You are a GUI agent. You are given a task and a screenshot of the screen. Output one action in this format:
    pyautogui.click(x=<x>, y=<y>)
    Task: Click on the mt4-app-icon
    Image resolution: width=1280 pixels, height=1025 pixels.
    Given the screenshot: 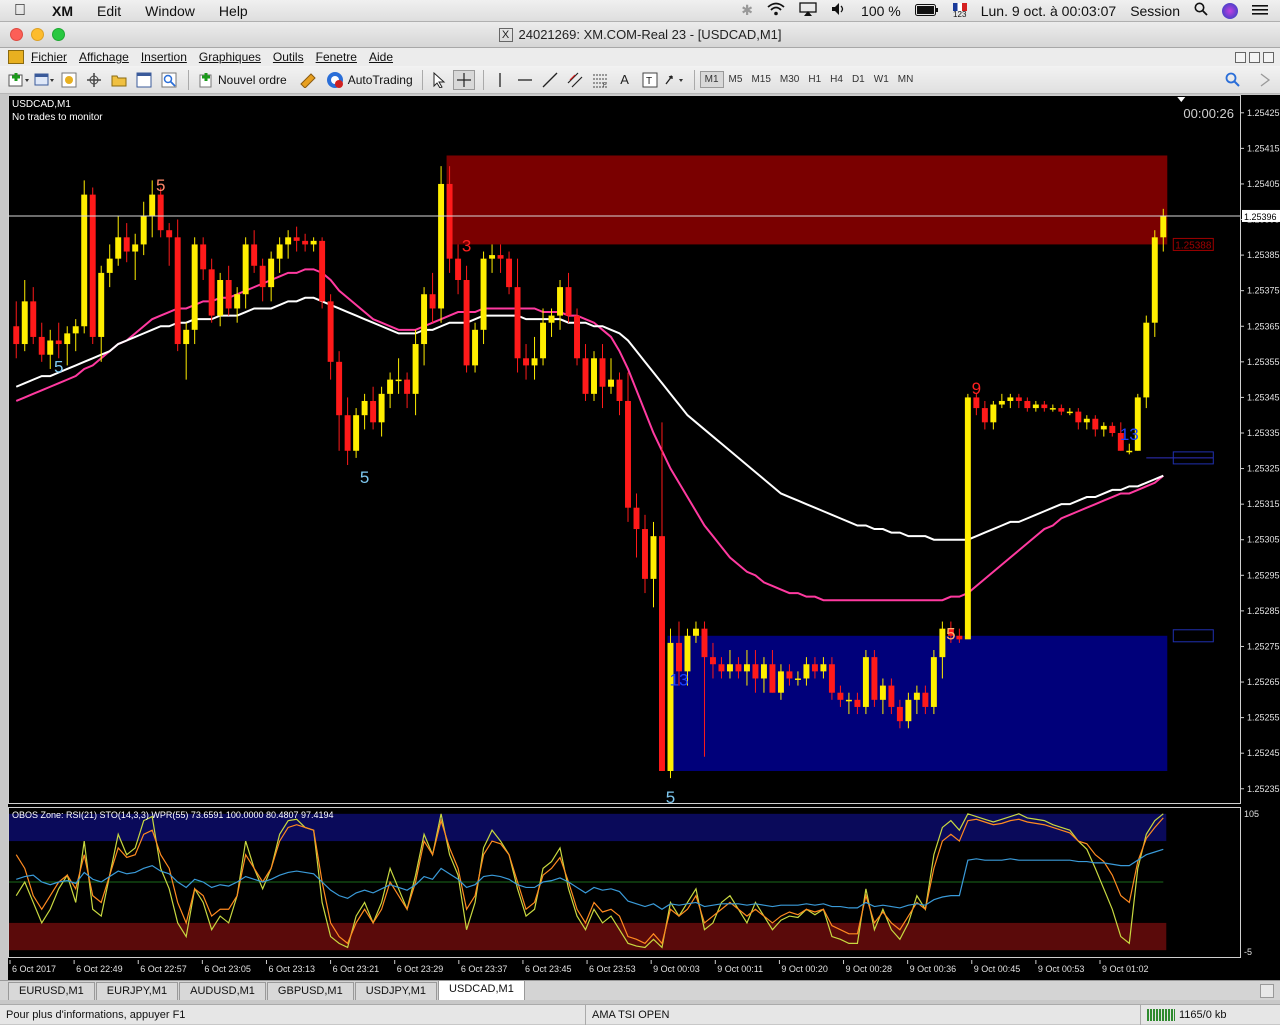 What is the action you would take?
    pyautogui.click(x=16, y=57)
    